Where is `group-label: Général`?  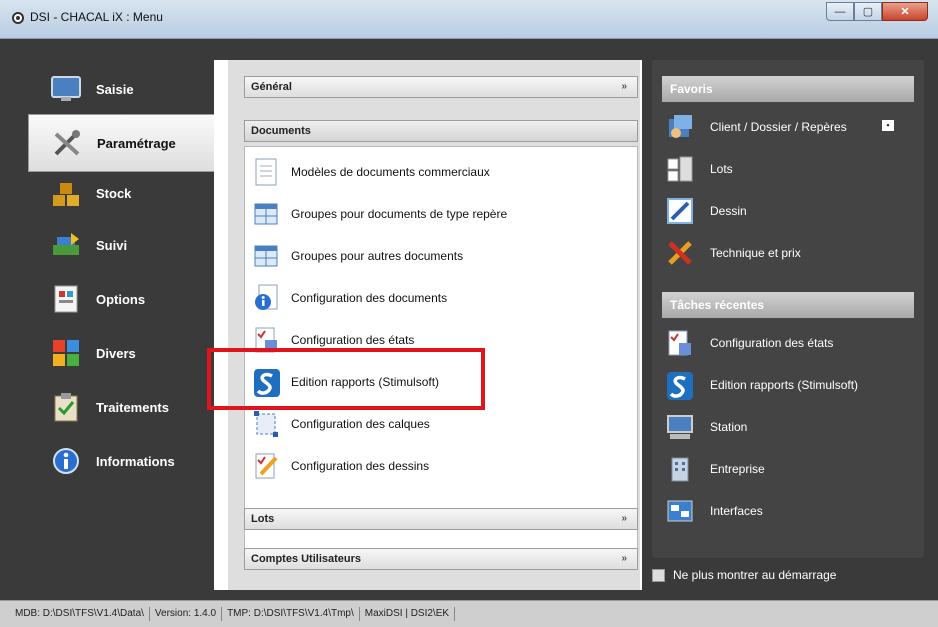 group-label: Général is located at coordinates (271, 87).